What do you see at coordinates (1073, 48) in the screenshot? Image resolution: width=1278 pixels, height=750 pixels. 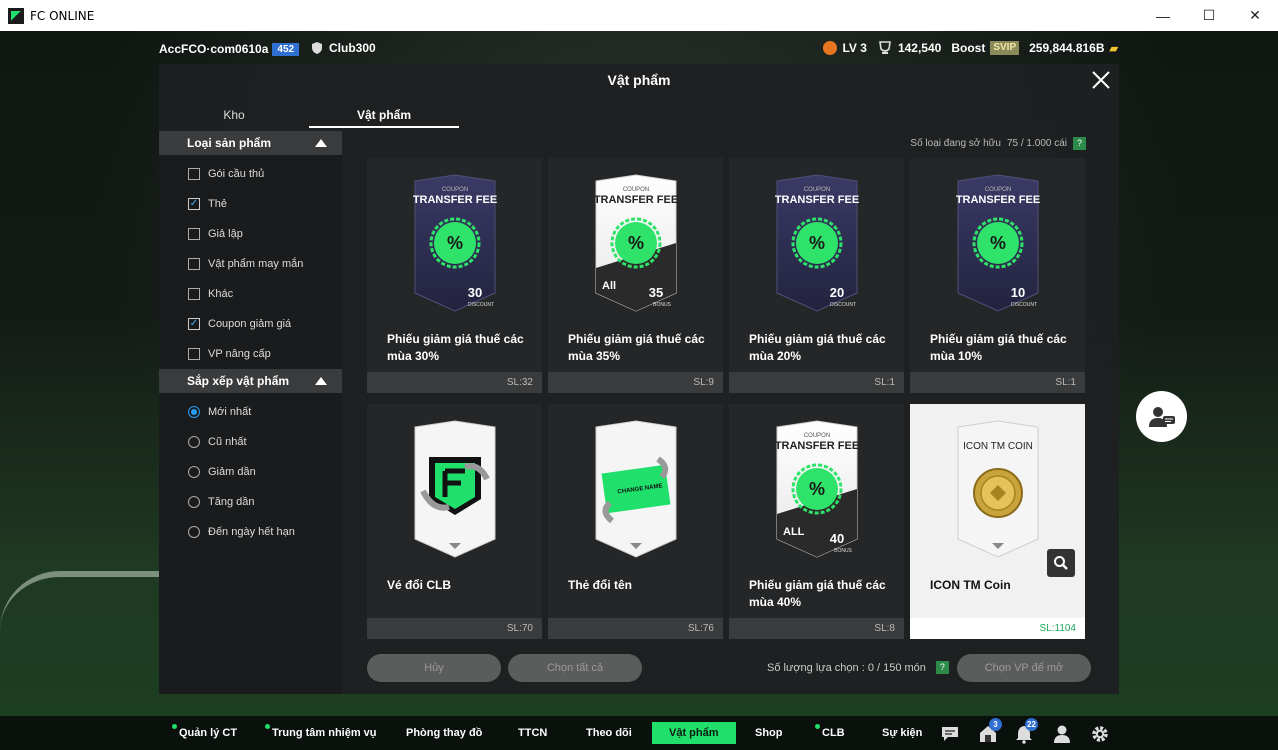 I see `currency-stat: 259,844.816B ▰` at bounding box center [1073, 48].